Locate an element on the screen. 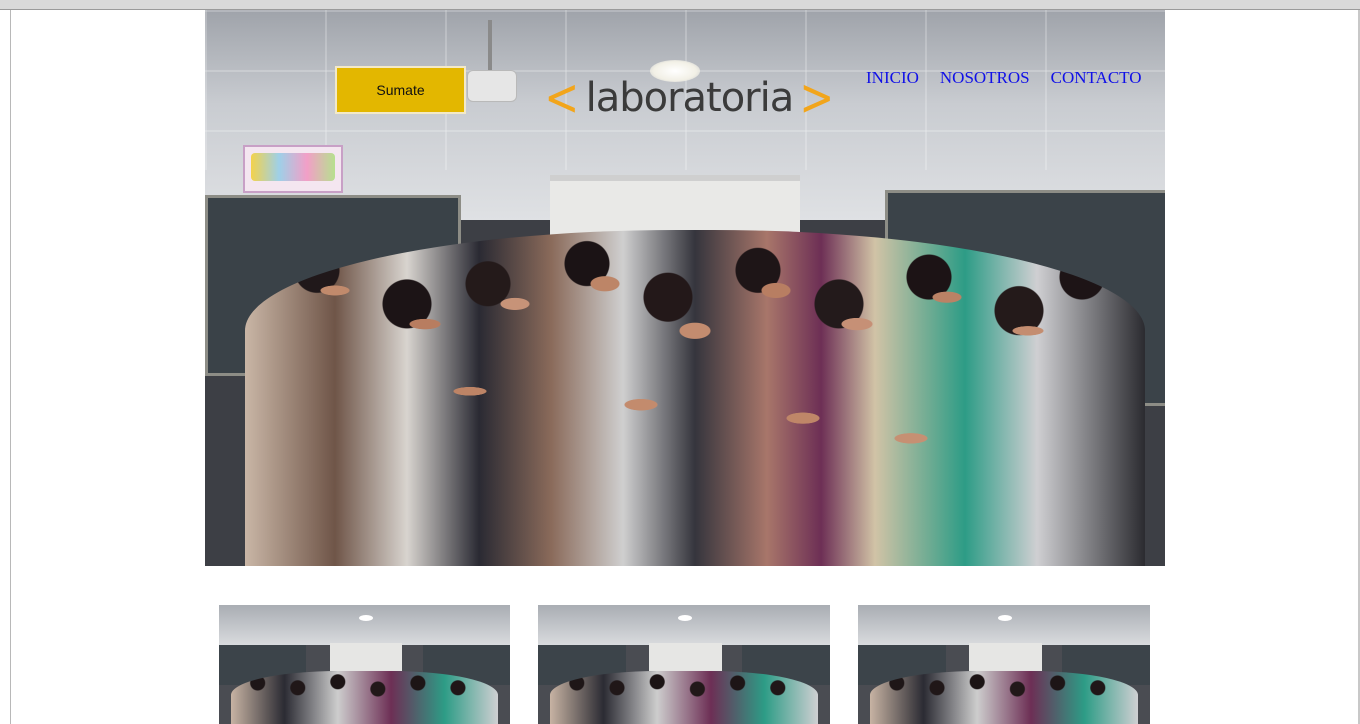 This screenshot has width=1360, height=724. left-border is located at coordinates (10, 367).